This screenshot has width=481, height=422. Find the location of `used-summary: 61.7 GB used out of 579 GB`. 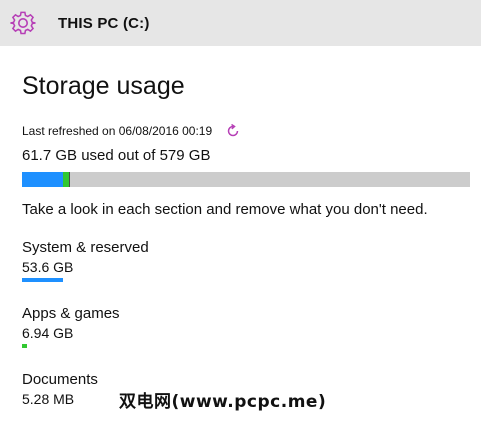

used-summary: 61.7 GB used out of 579 GB is located at coordinates (116, 155).